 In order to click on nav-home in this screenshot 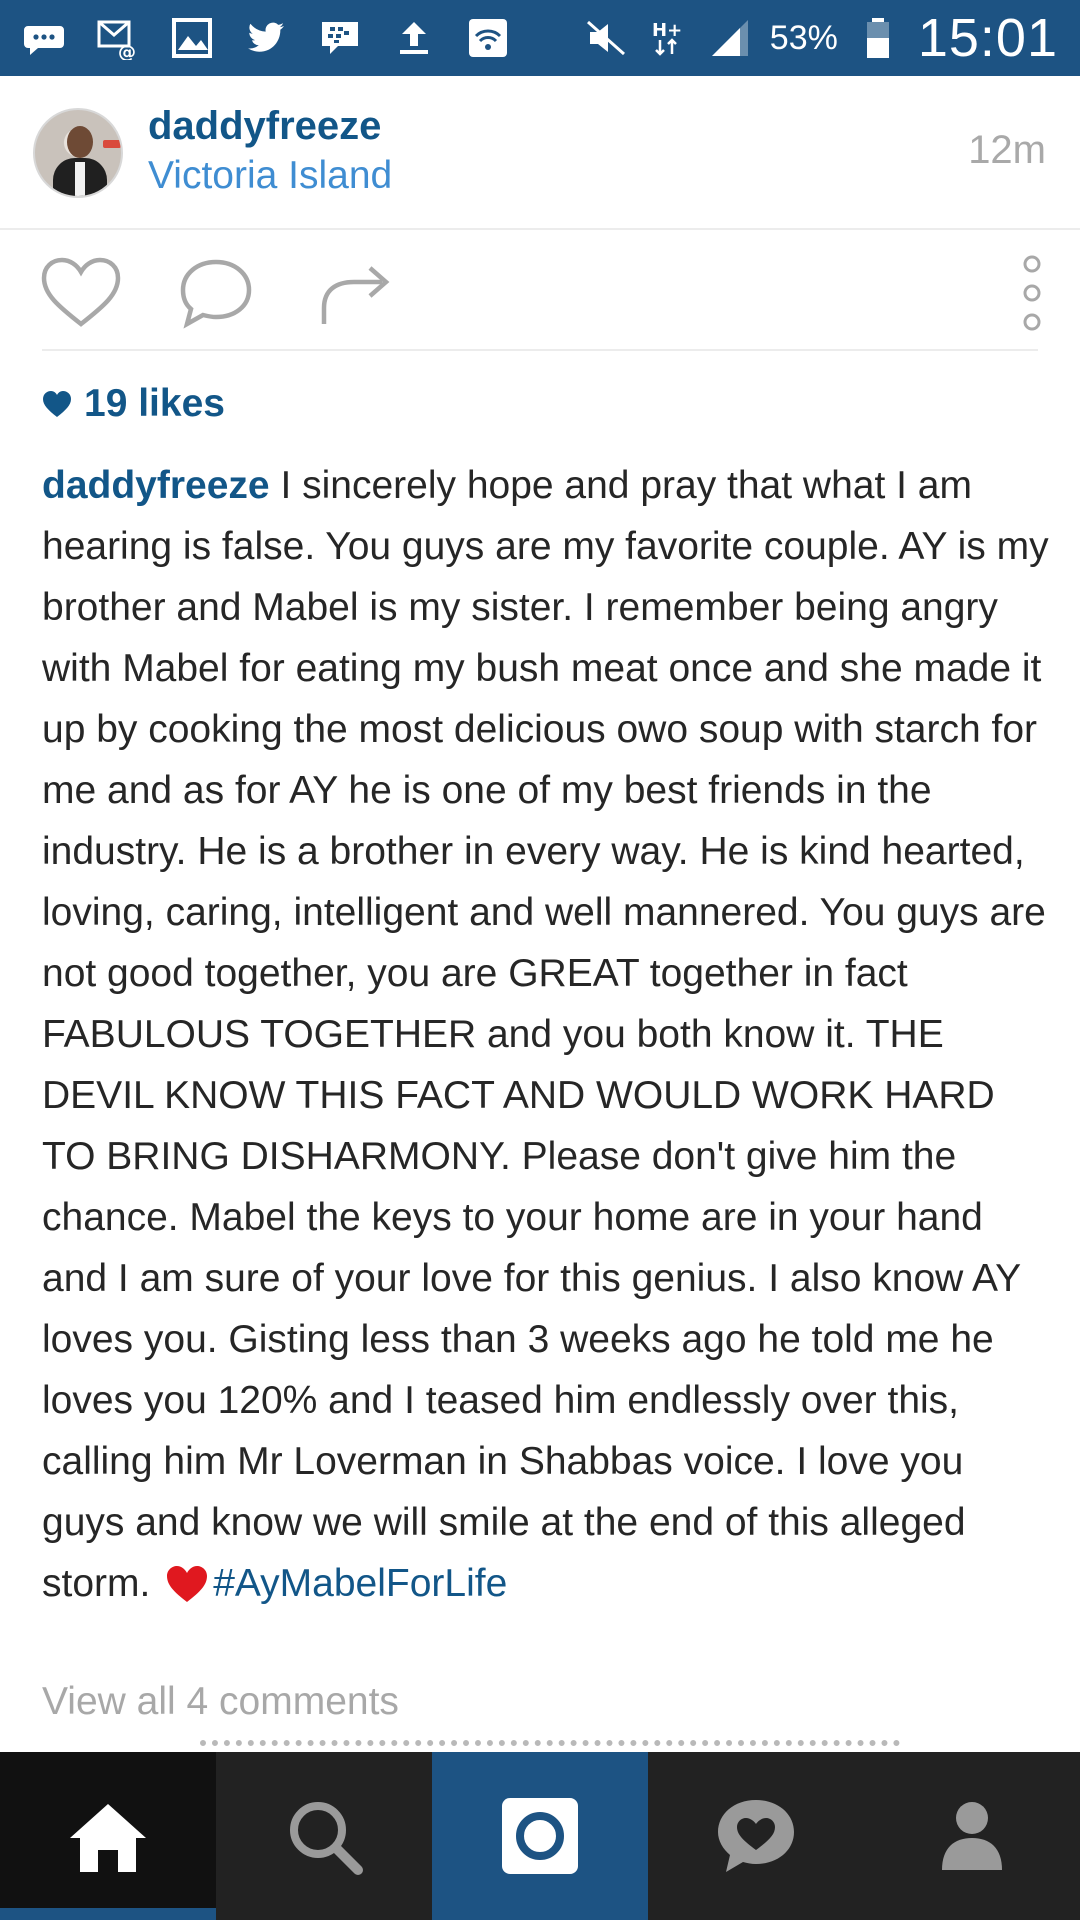, I will do `click(108, 1836)`.